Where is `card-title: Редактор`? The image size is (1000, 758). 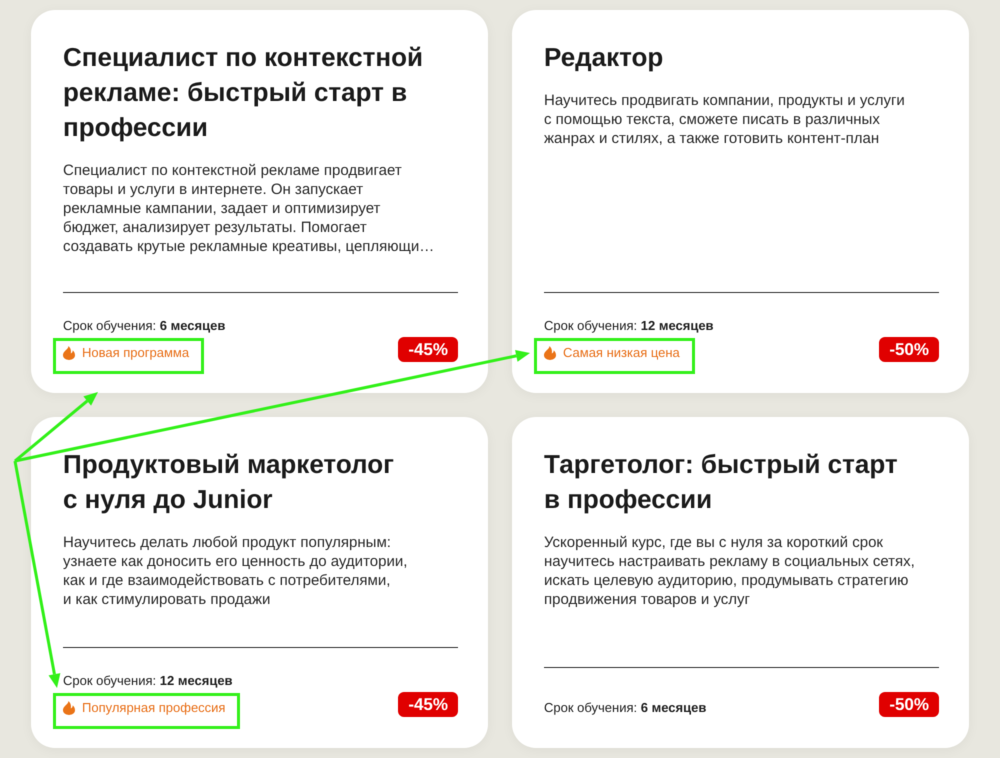
card-title: Редактор is located at coordinates (741, 57).